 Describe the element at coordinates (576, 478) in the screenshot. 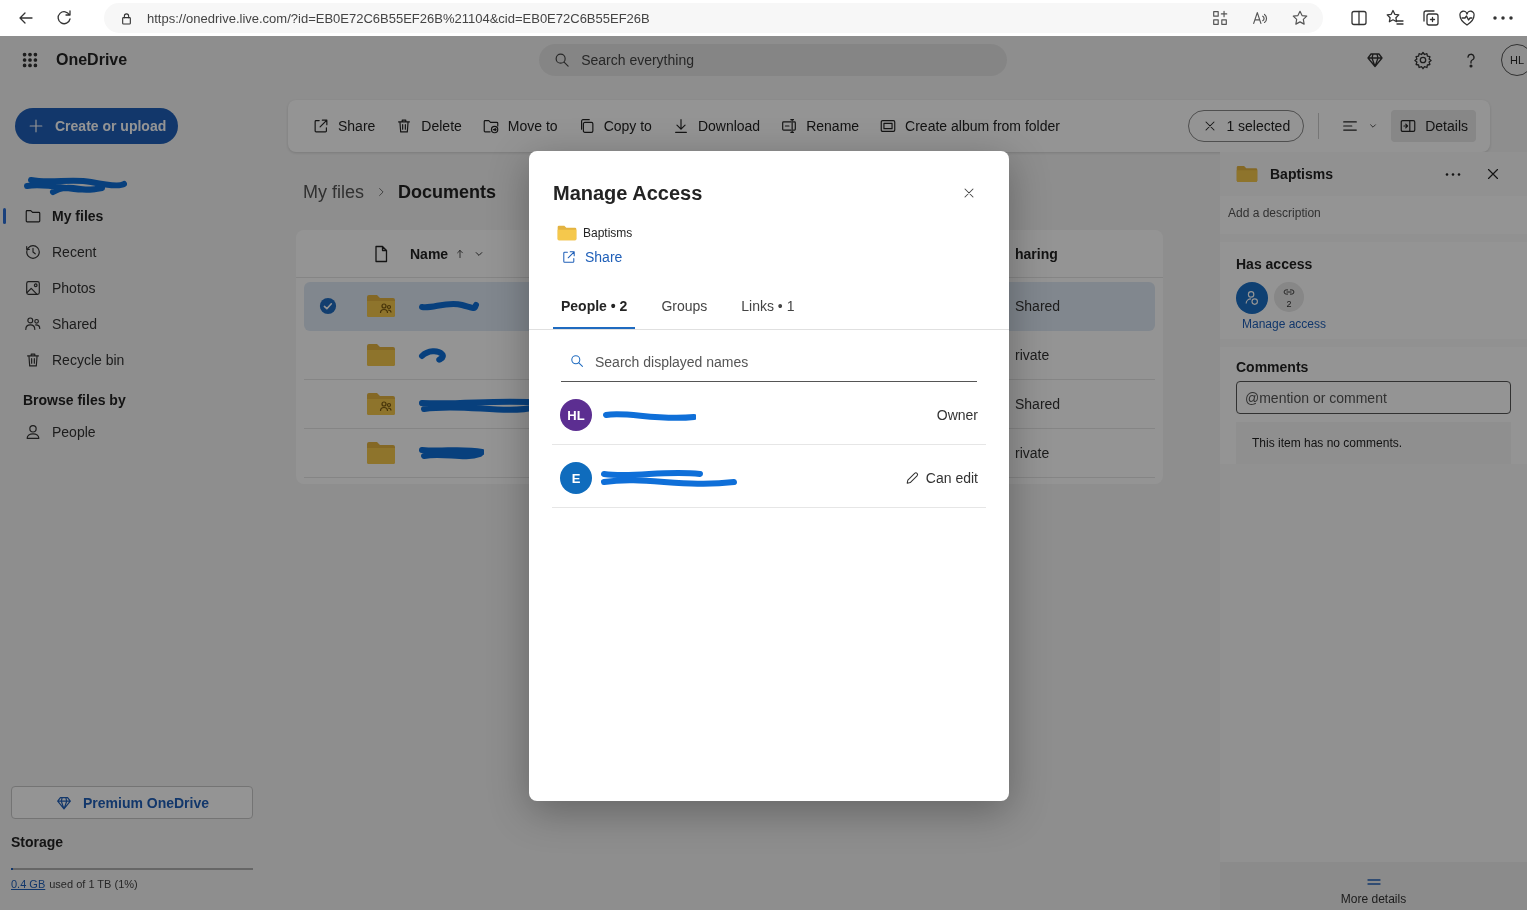

I see `person-avatar: E` at that location.